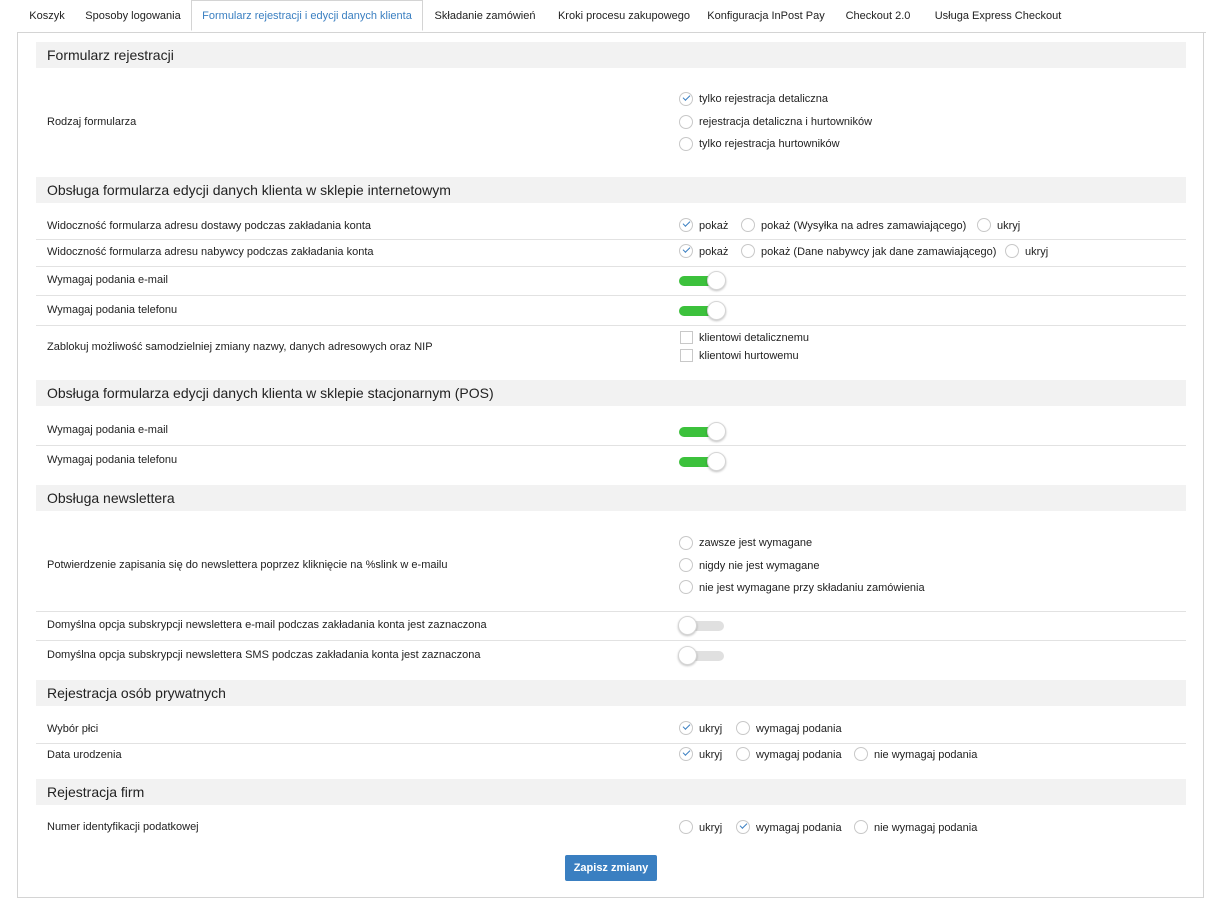  I want to click on tax-id-option-label: nie wymagaj podania, so click(926, 828).